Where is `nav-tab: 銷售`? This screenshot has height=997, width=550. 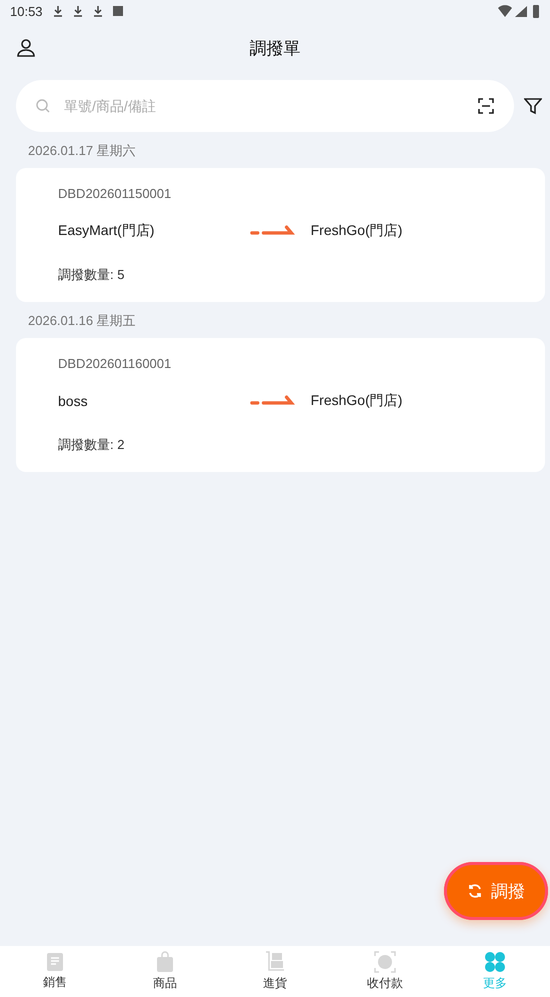
nav-tab: 銷售 is located at coordinates (55, 971).